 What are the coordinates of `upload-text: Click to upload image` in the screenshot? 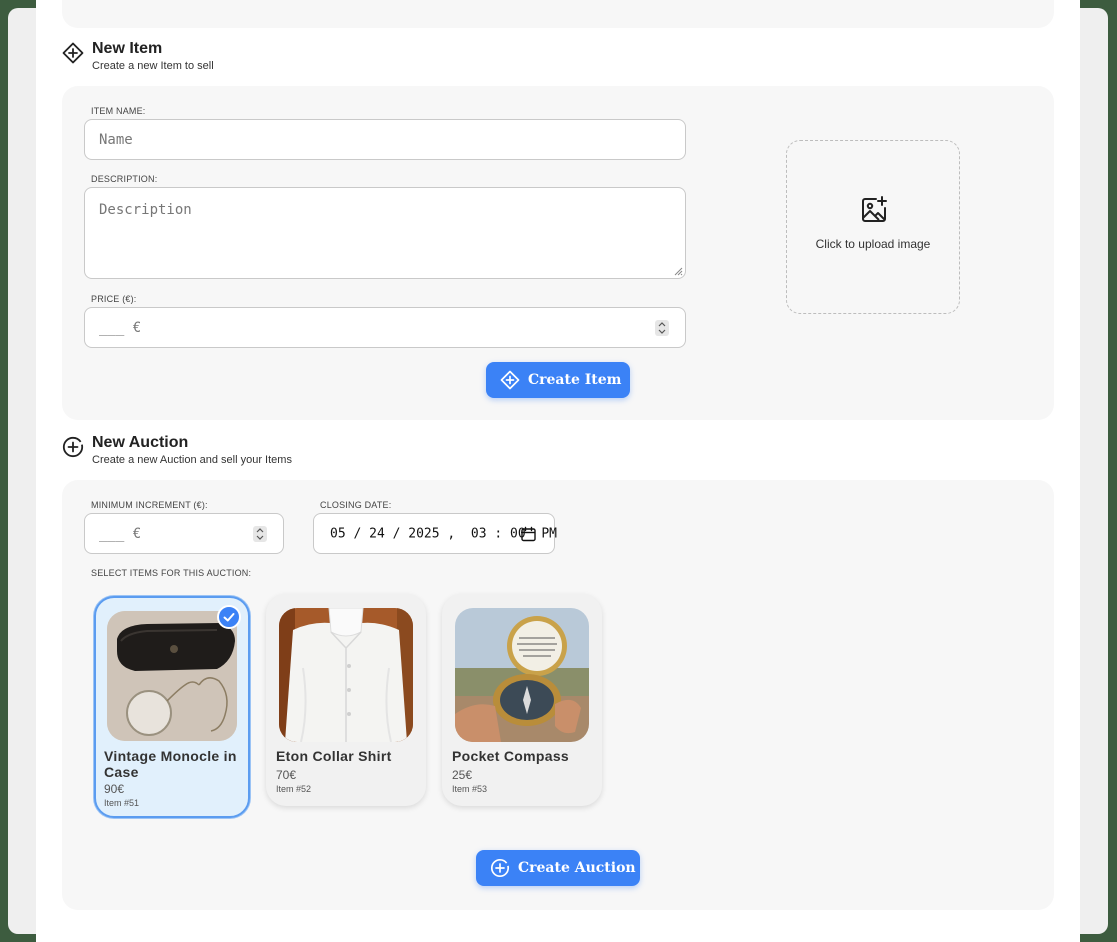 It's located at (873, 244).